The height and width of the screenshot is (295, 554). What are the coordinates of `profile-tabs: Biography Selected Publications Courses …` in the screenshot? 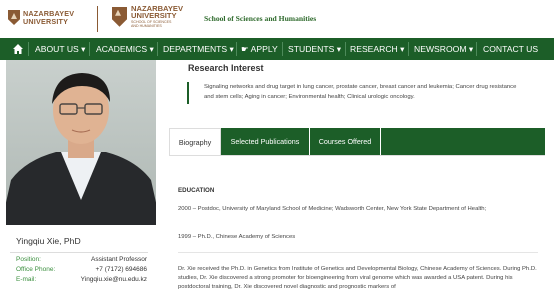 It's located at (357, 141).